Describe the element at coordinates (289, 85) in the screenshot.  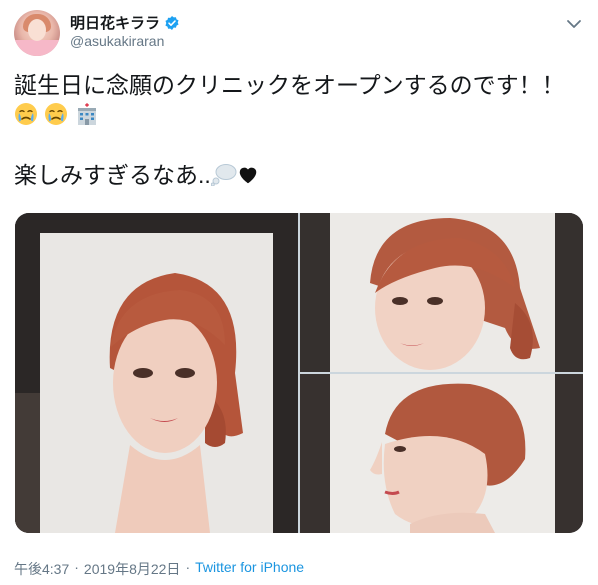
I see `tweet-line-1: 誕生日に念願のクリニックをオープンするのです！！` at that location.